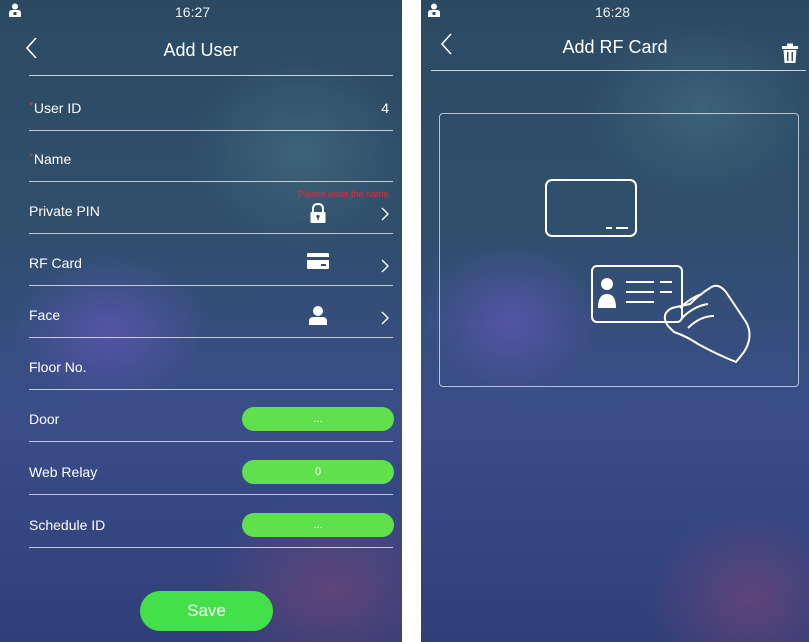  I want to click on door-label: Door, so click(44, 419).